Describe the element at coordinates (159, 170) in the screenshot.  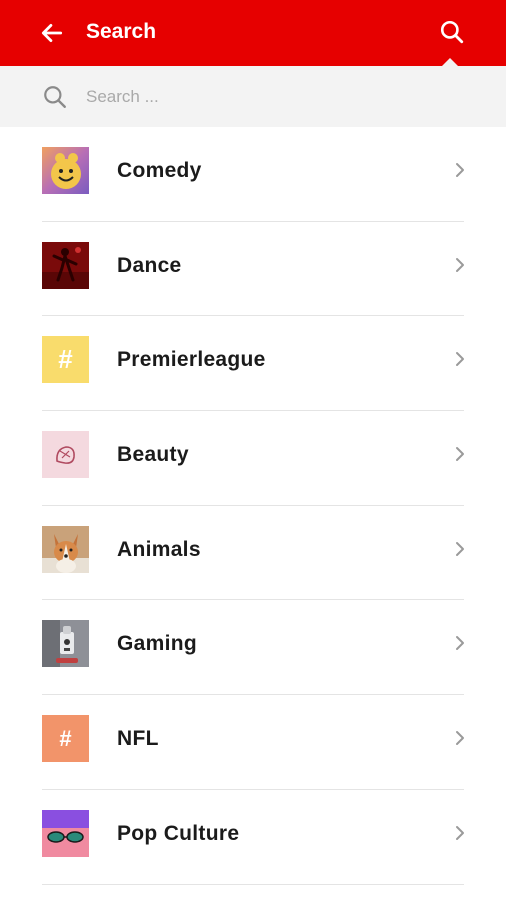
I see `item-label: Comedy` at that location.